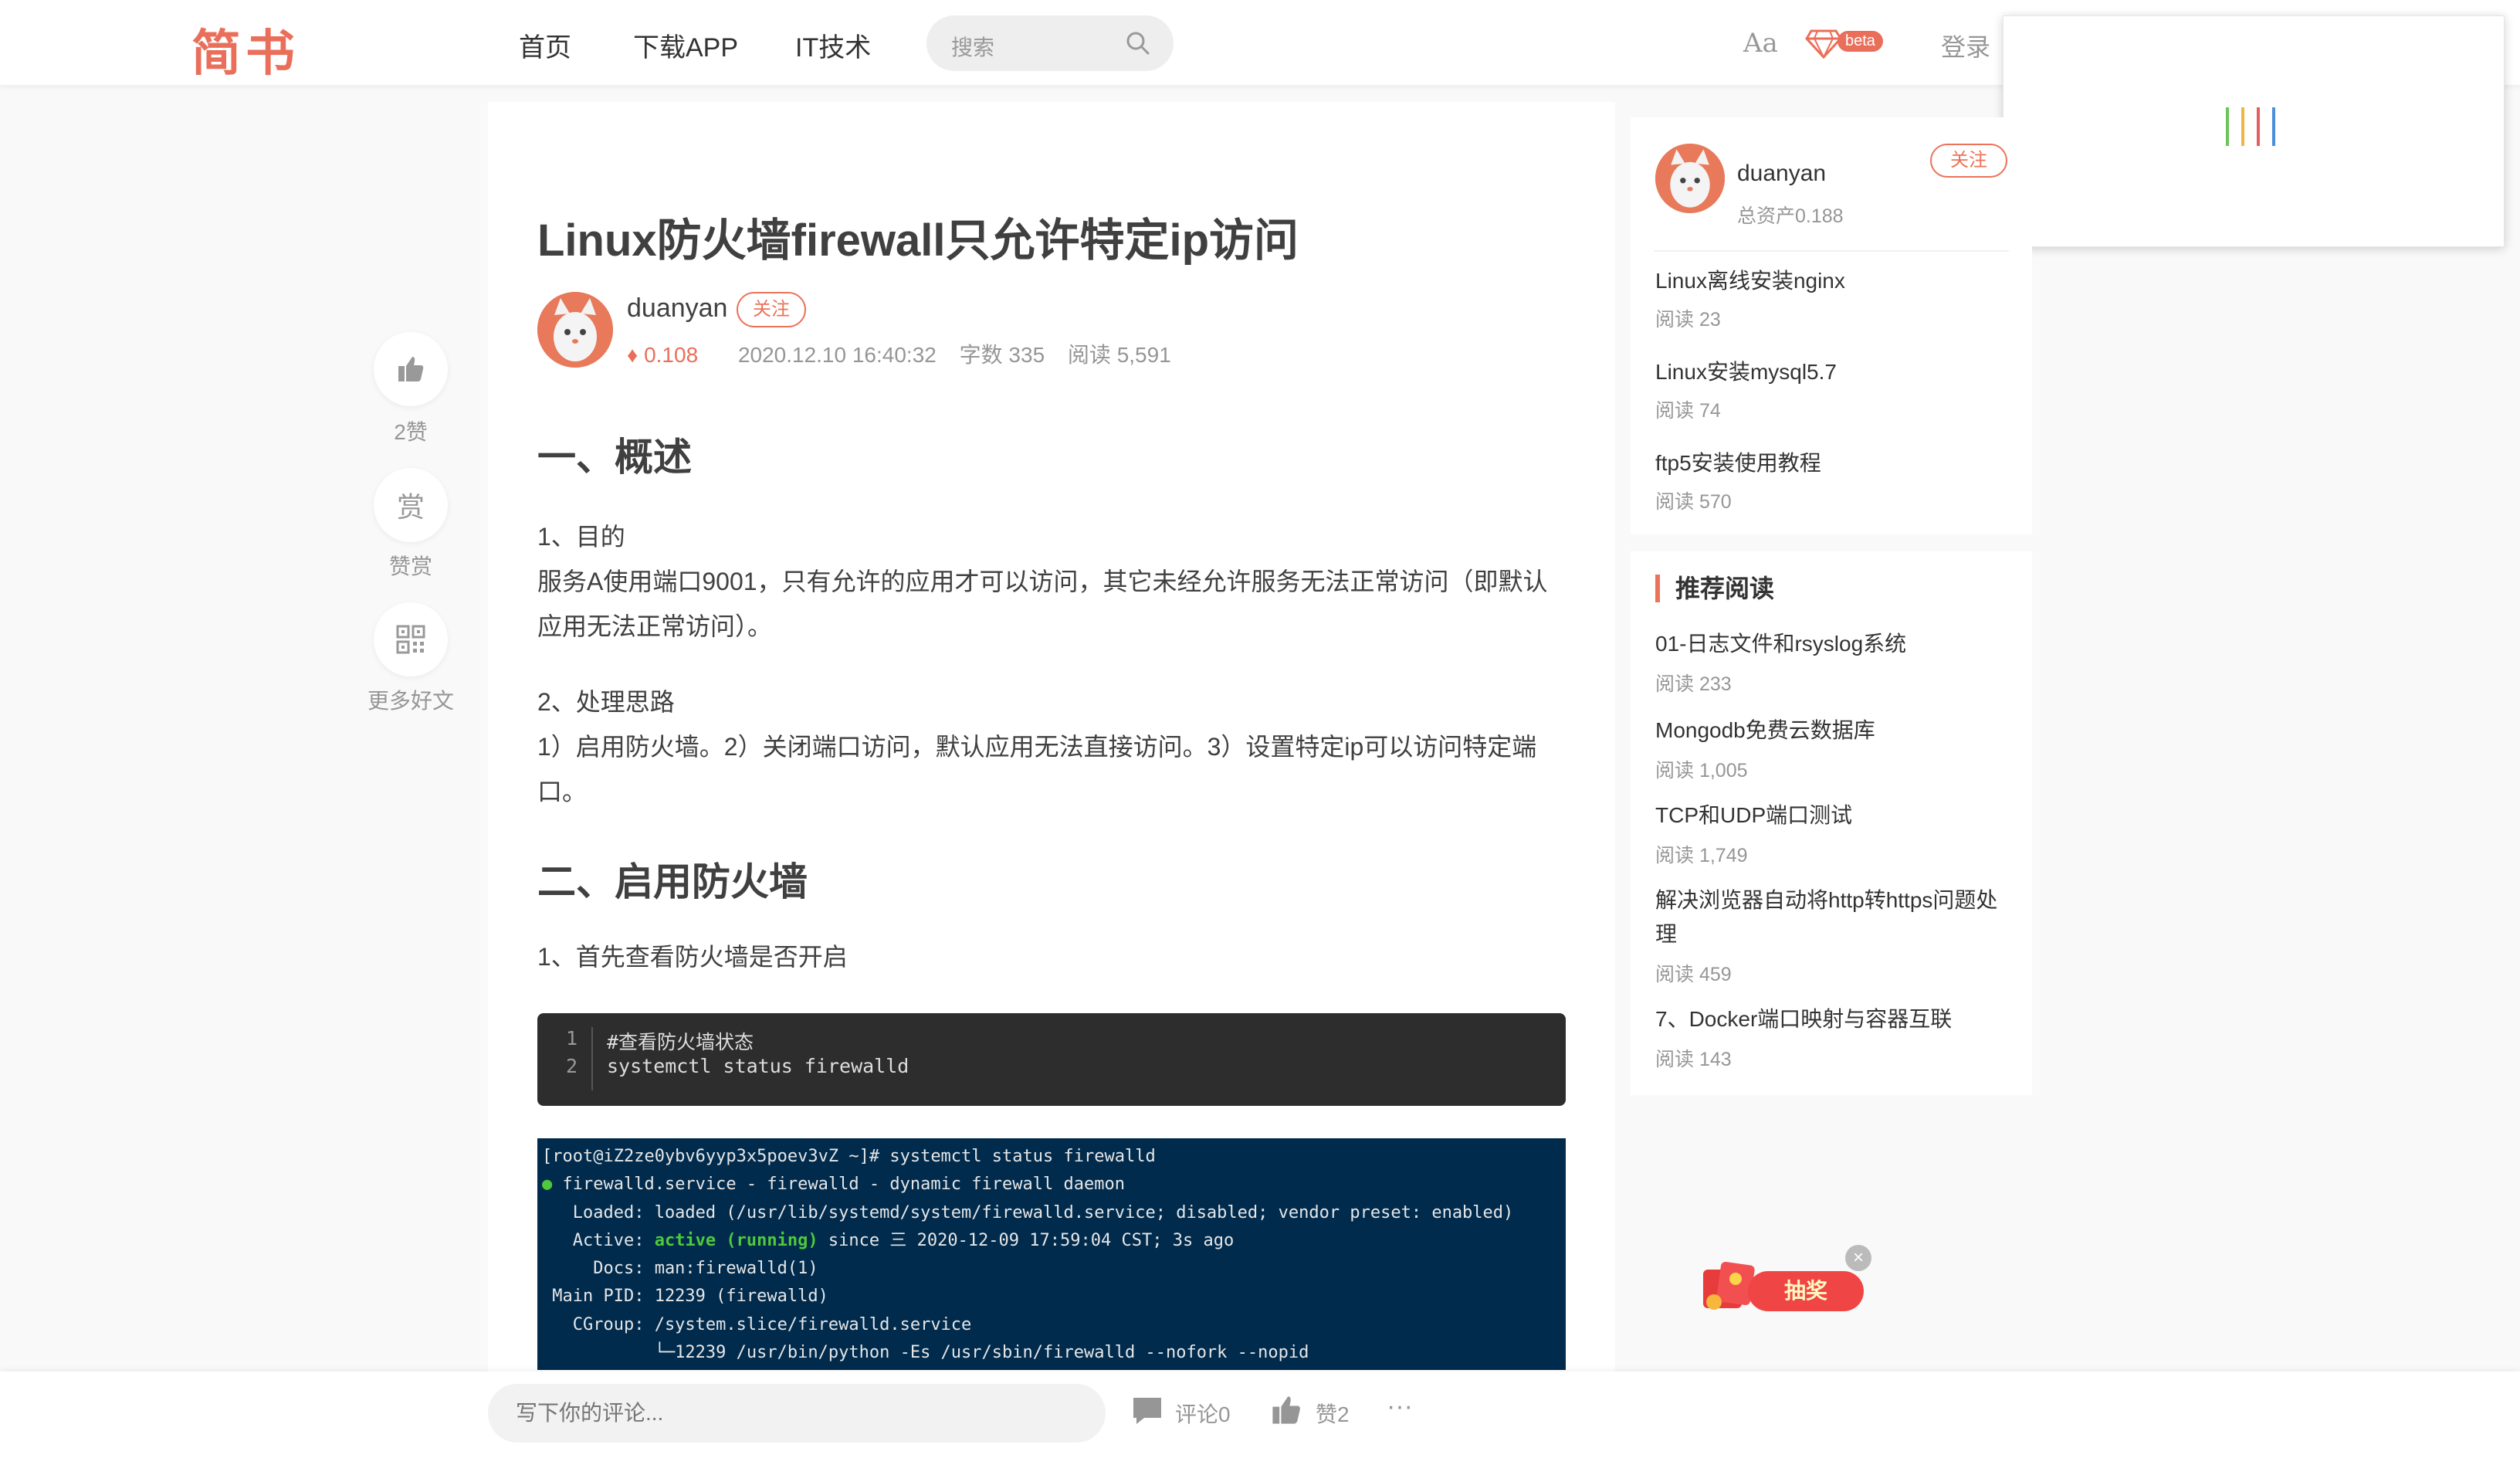 Image resolution: width=2520 pixels, height=1458 pixels. What do you see at coordinates (797, 1413) in the screenshot?
I see `comment-input` at bounding box center [797, 1413].